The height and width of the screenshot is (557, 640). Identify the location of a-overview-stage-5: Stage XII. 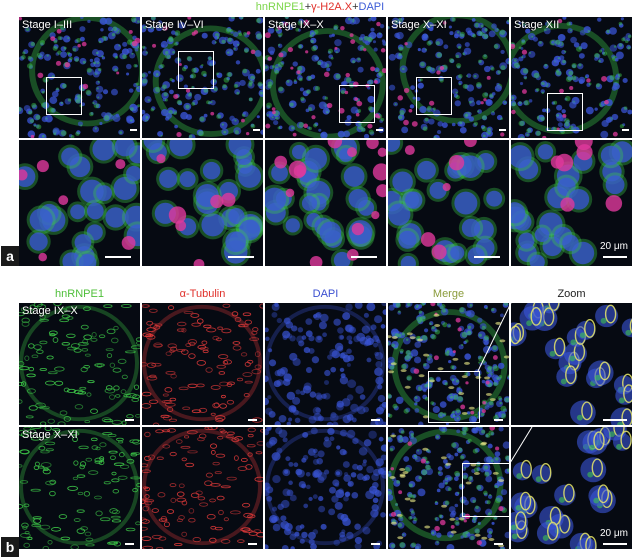
(571, 77).